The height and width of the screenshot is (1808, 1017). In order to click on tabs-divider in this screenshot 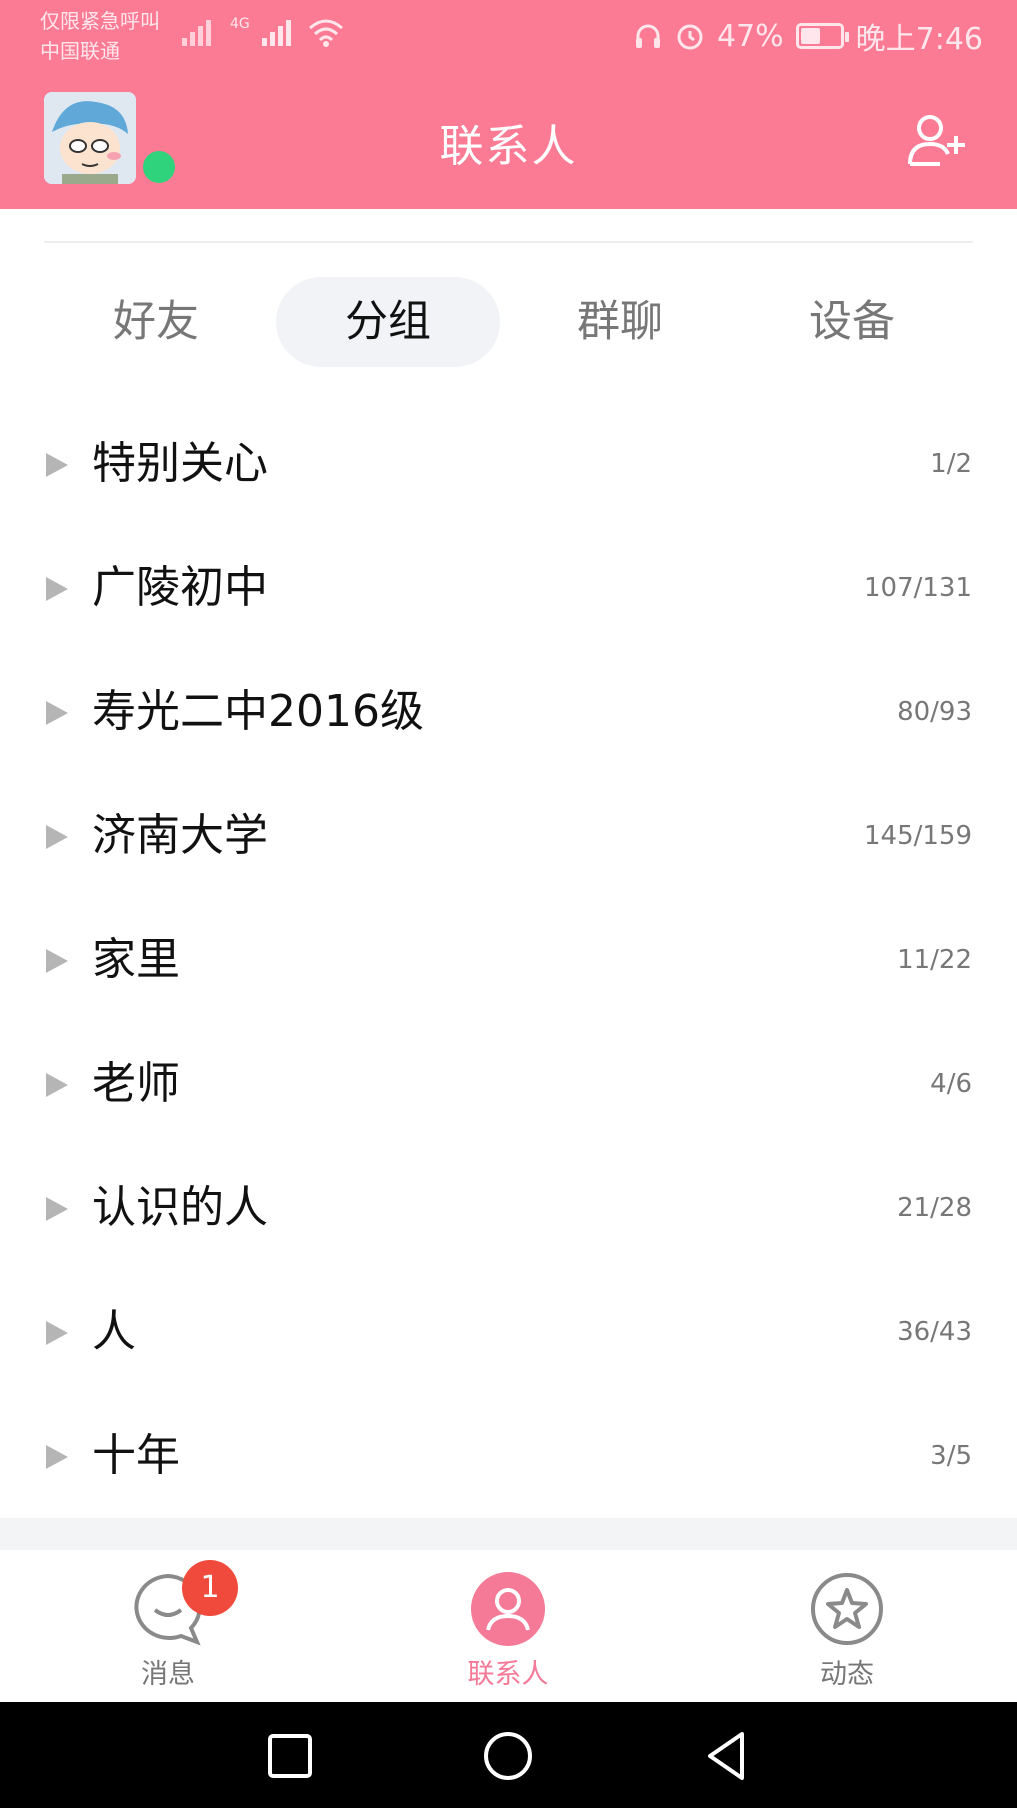, I will do `click(508, 242)`.